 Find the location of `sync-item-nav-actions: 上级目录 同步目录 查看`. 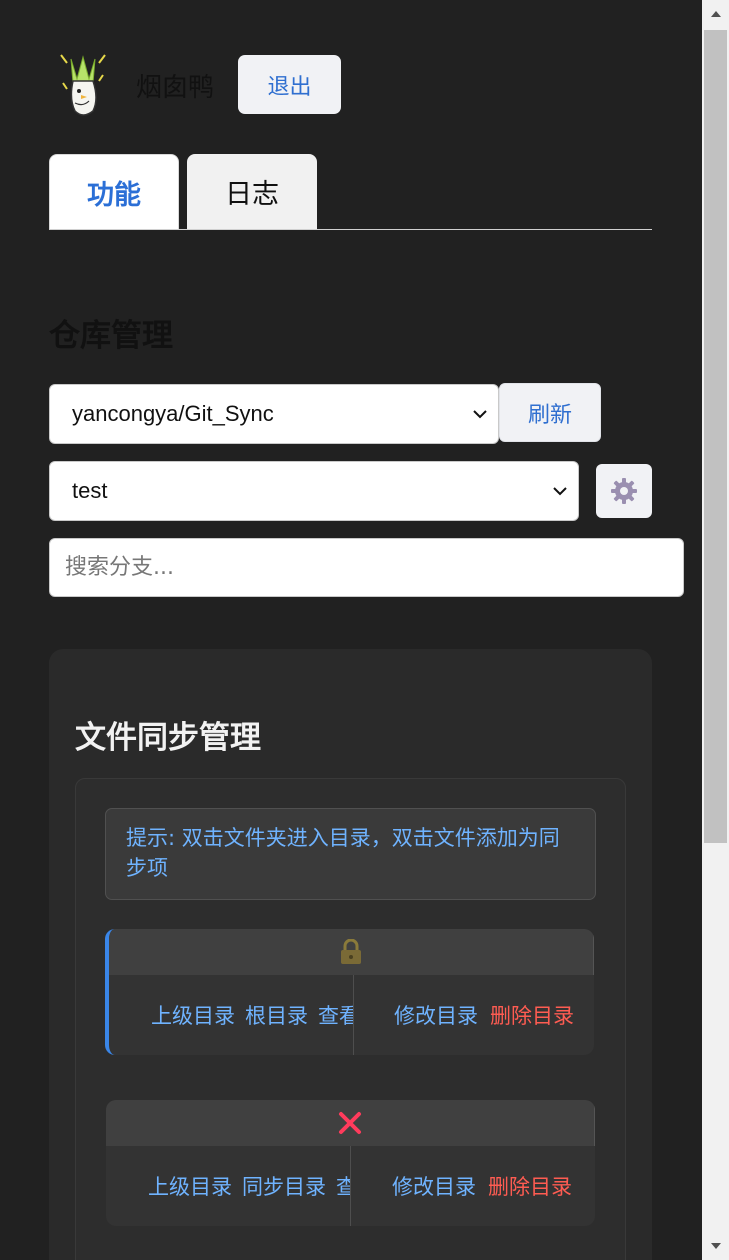

sync-item-nav-actions: 上级目录 同步目录 查看 is located at coordinates (249, 1186).